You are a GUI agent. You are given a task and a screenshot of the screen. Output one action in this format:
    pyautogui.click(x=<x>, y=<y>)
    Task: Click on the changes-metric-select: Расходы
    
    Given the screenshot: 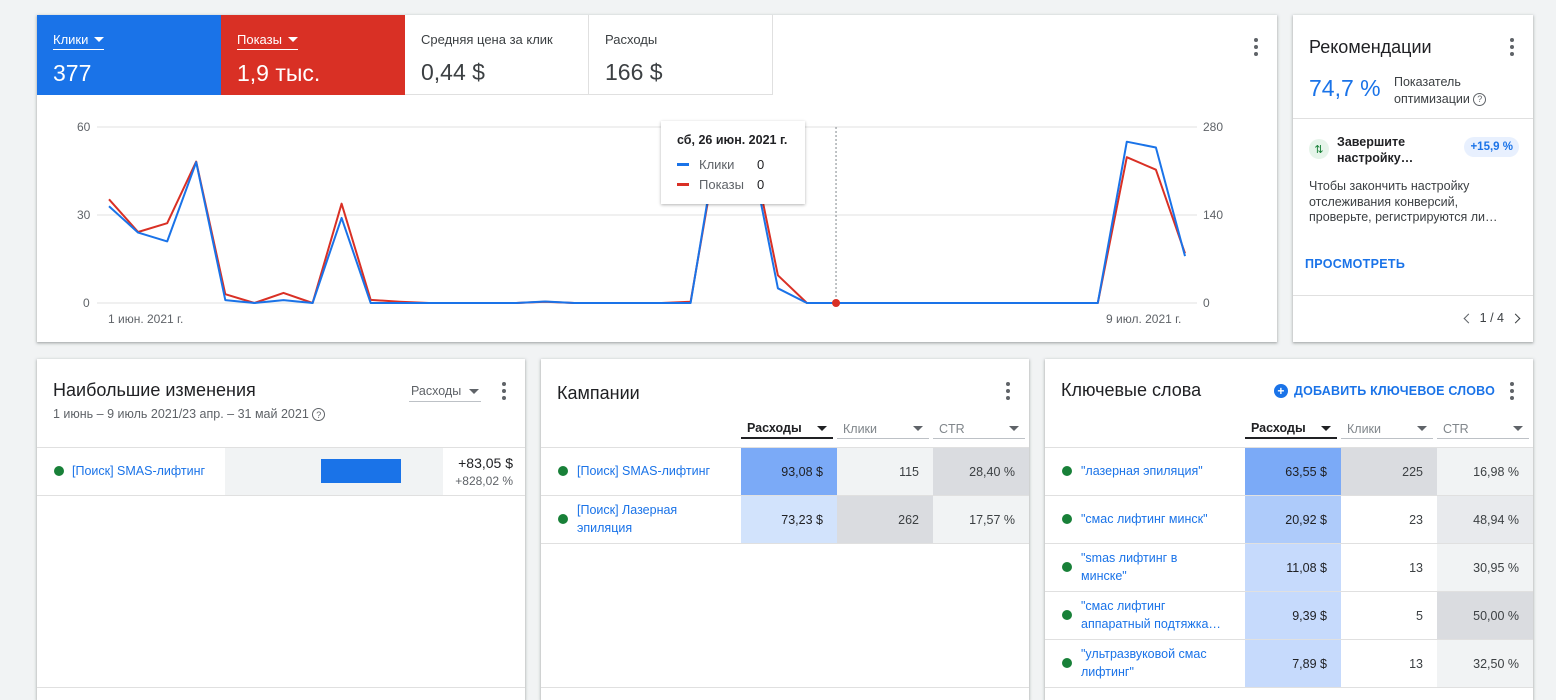 What is the action you would take?
    pyautogui.click(x=445, y=393)
    